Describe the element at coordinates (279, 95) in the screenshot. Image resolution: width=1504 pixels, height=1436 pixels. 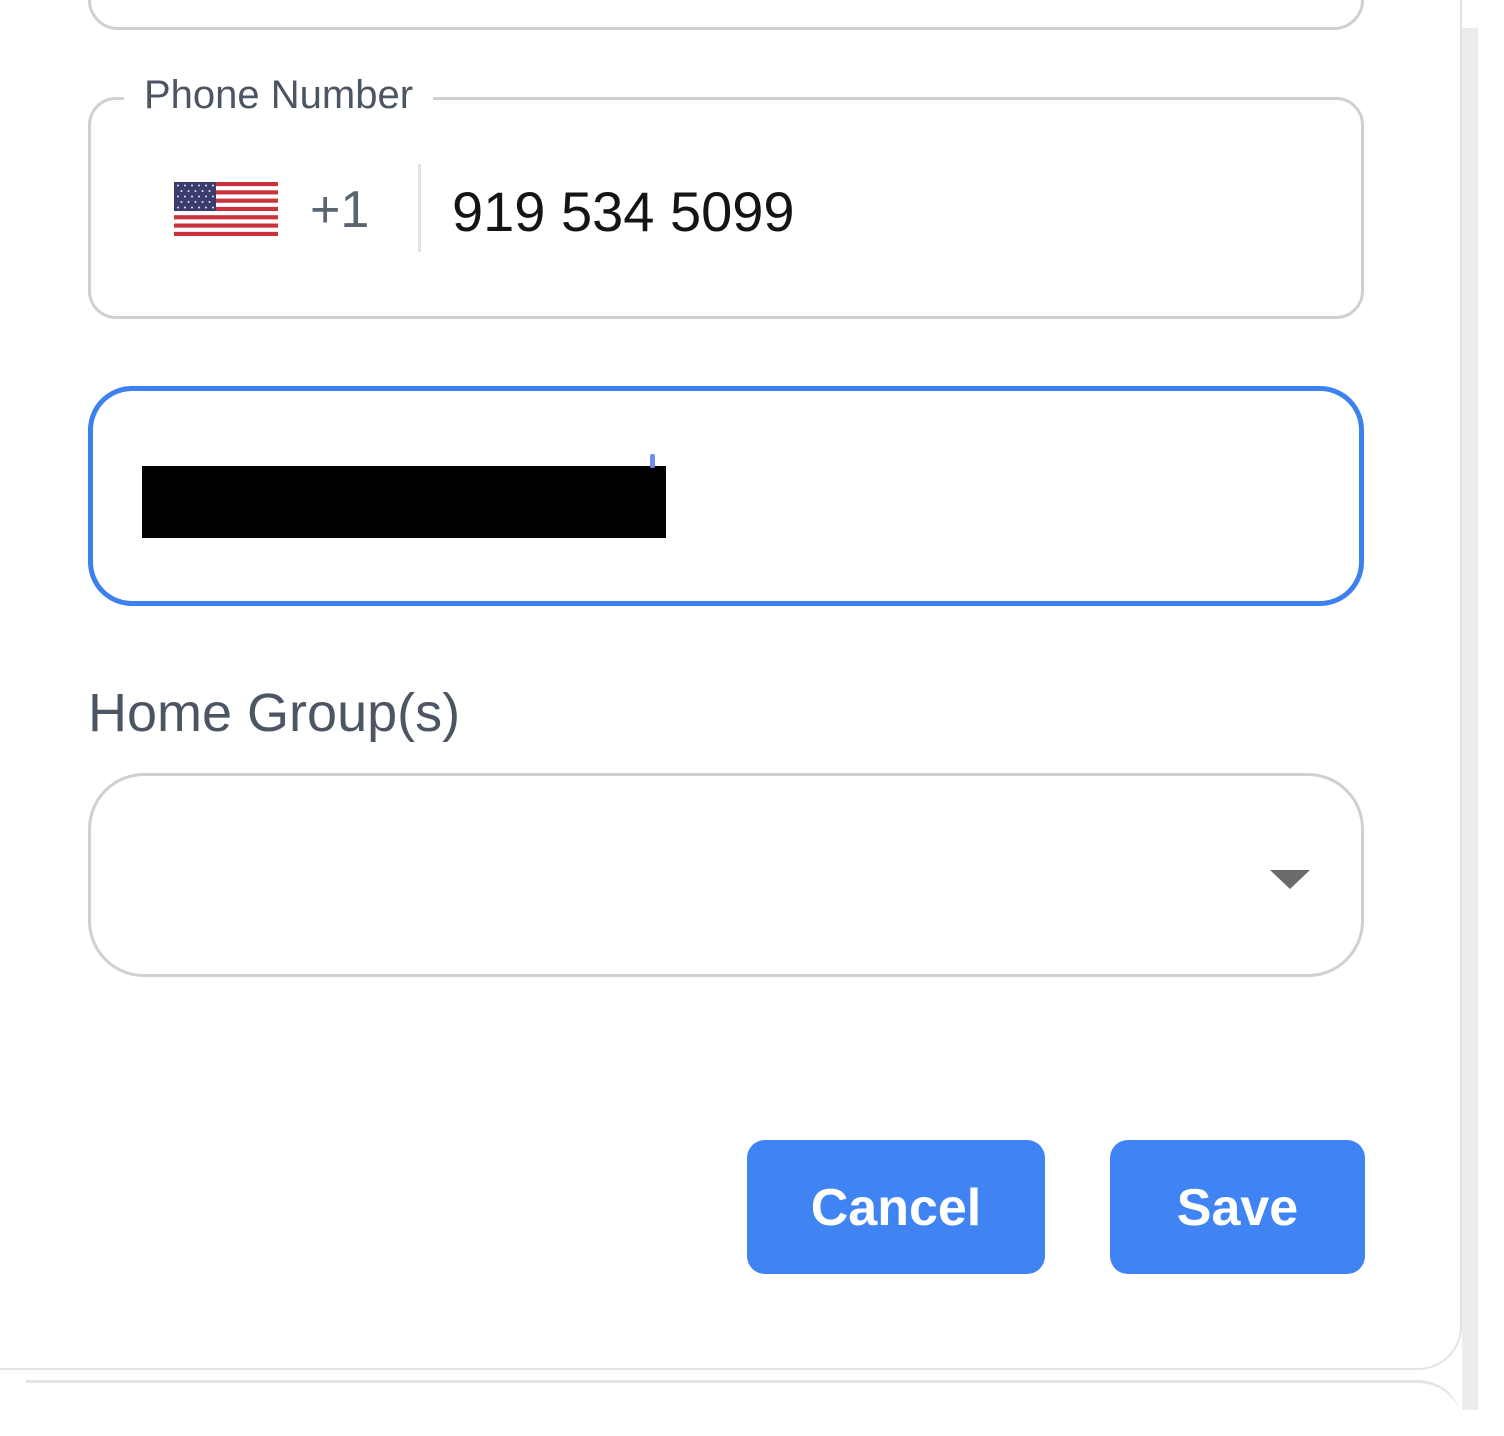
I see `phone-number-label: Phone Number` at that location.